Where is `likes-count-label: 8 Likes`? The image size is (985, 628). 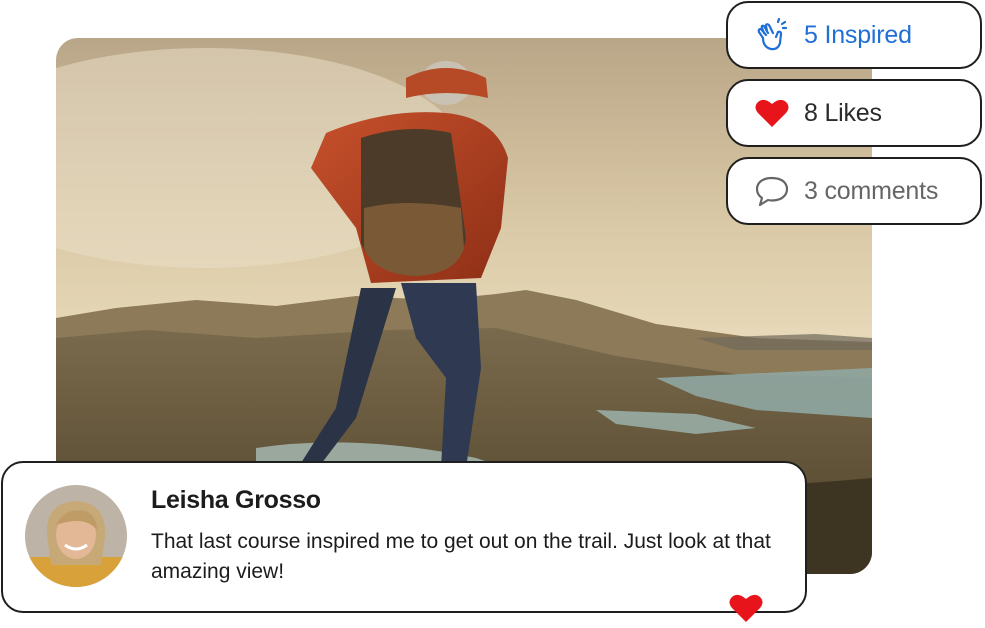
likes-count-label: 8 Likes is located at coordinates (843, 112).